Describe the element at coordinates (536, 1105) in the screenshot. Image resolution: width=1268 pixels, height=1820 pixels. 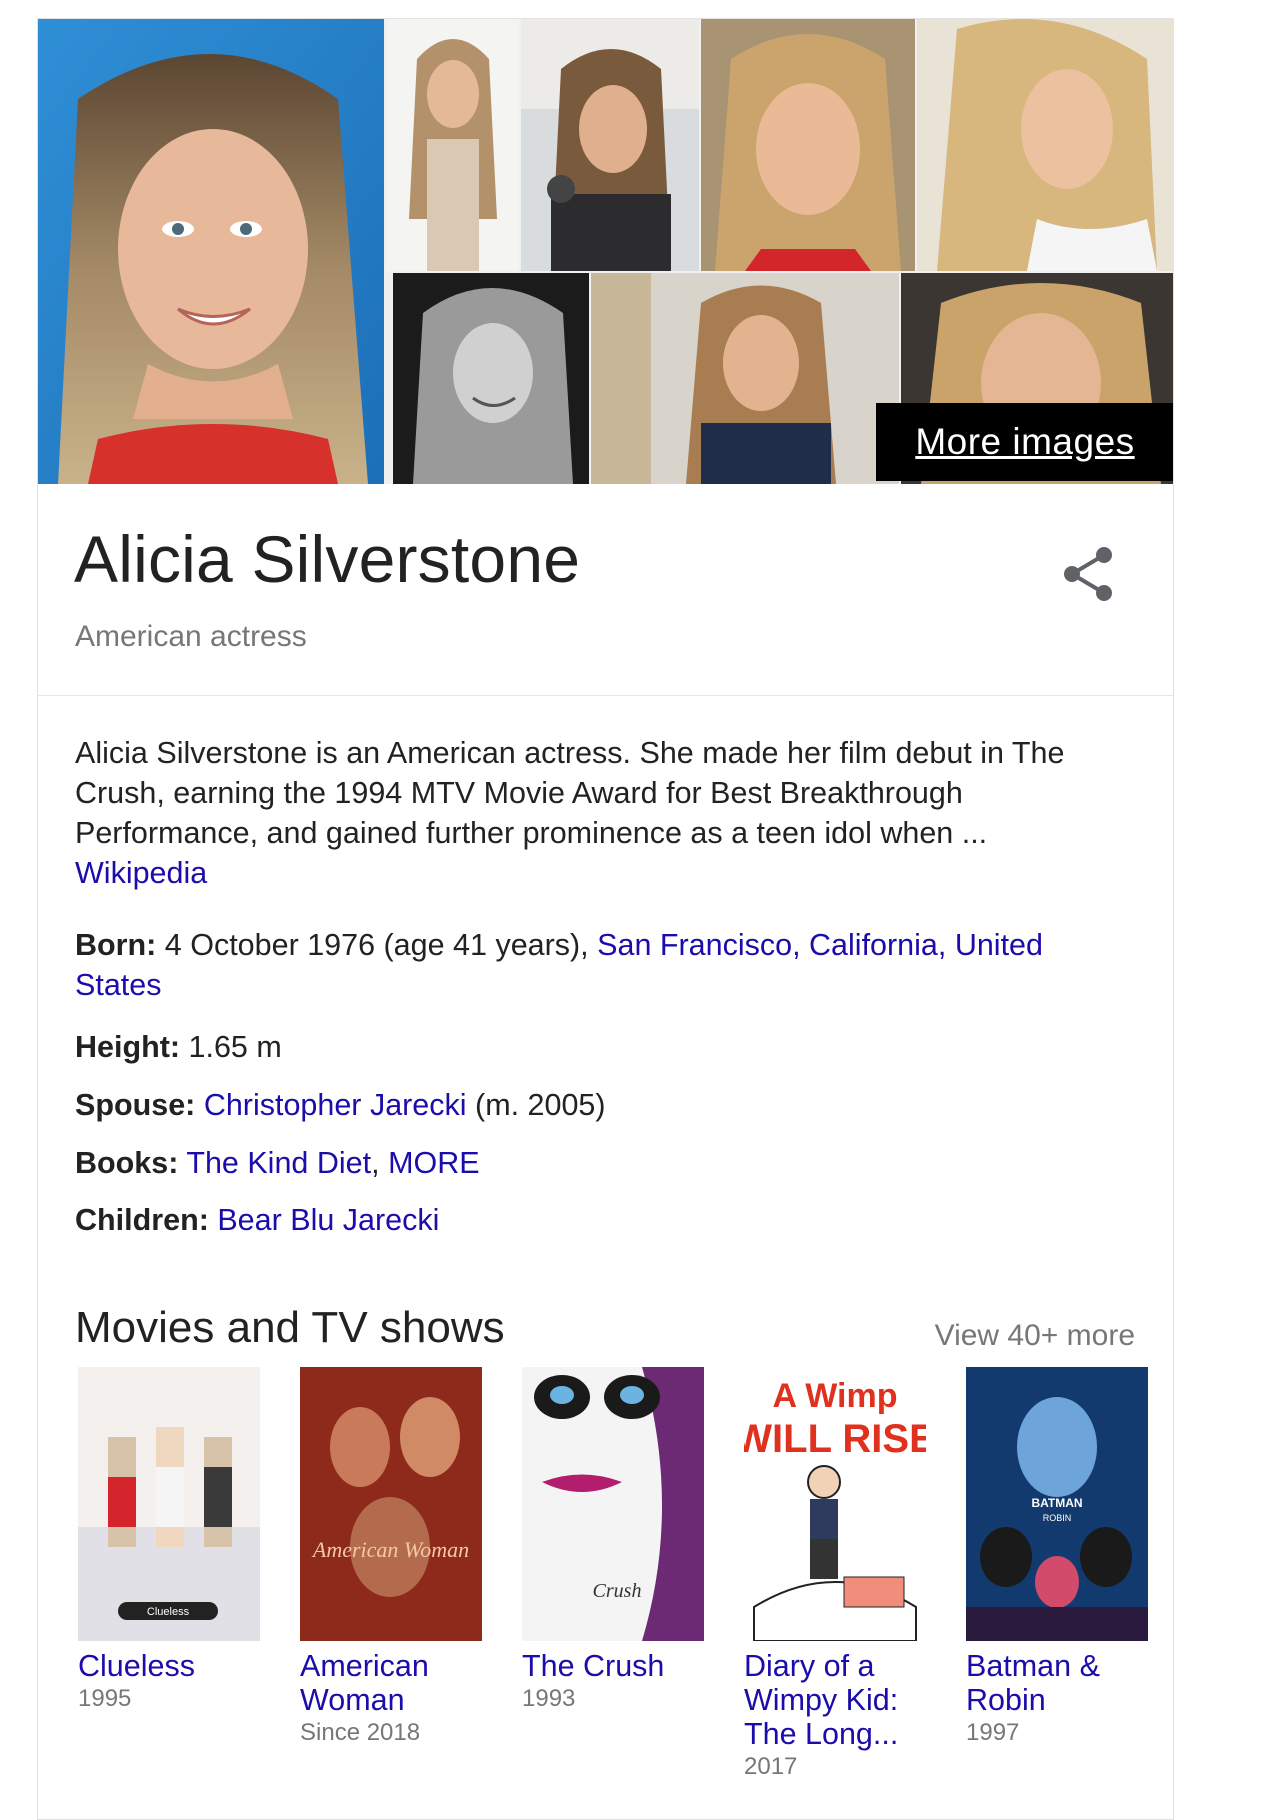
I see `fact-value: (m. 2005)` at that location.